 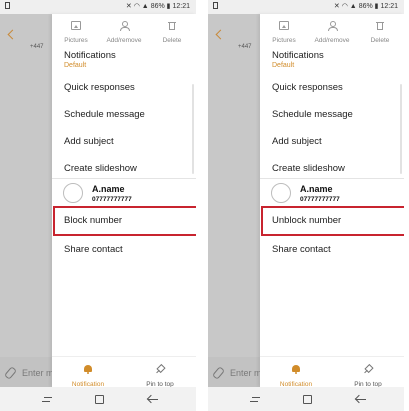 What do you see at coordinates (306, 220) in the screenshot?
I see `menu-item-unblock-number: Unblock number` at bounding box center [306, 220].